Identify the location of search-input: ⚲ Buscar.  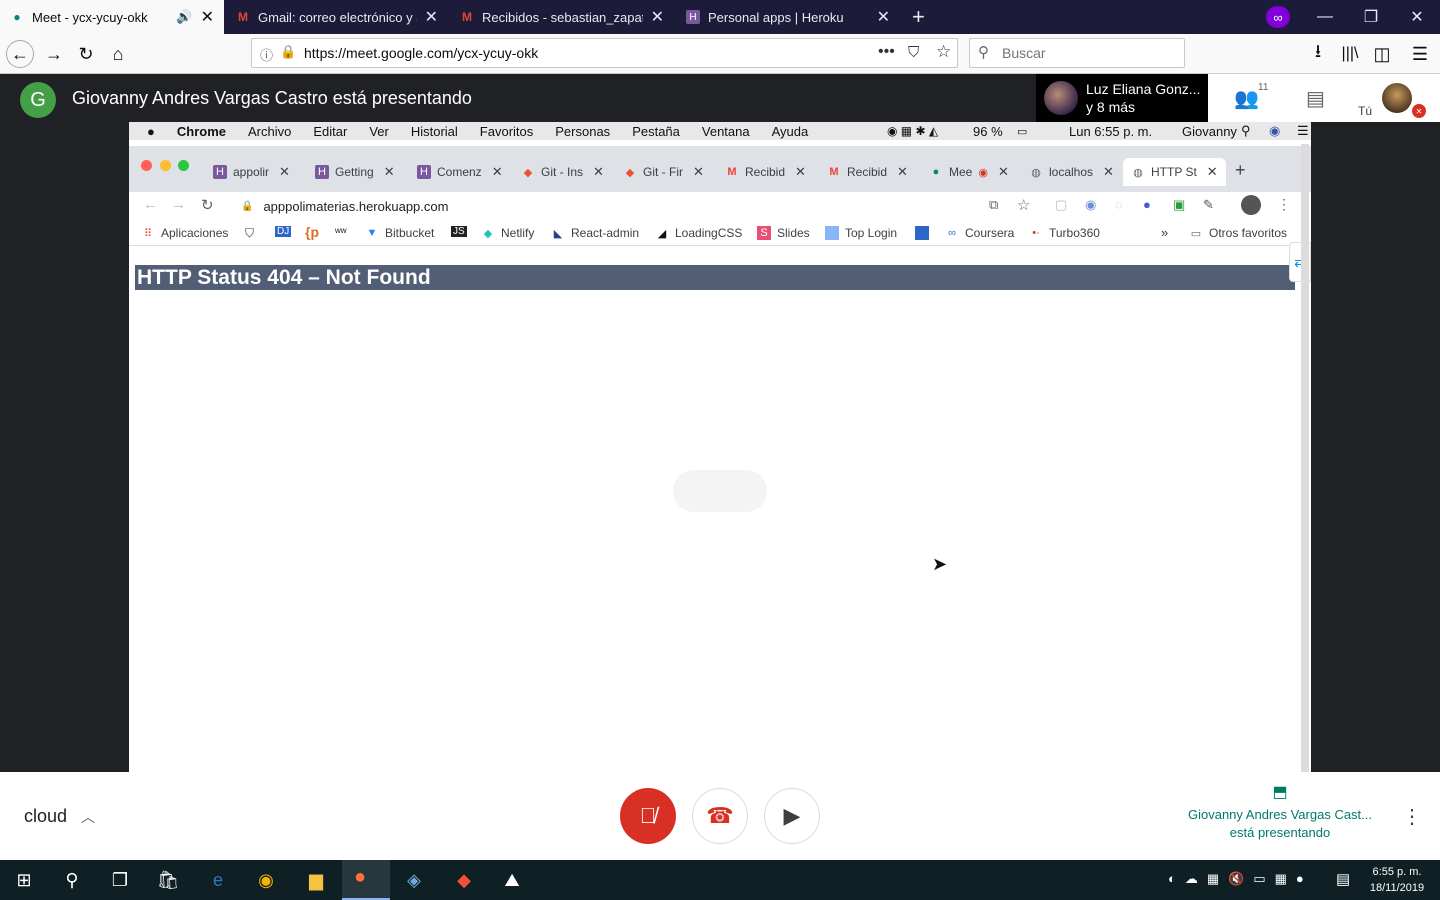
(1077, 53).